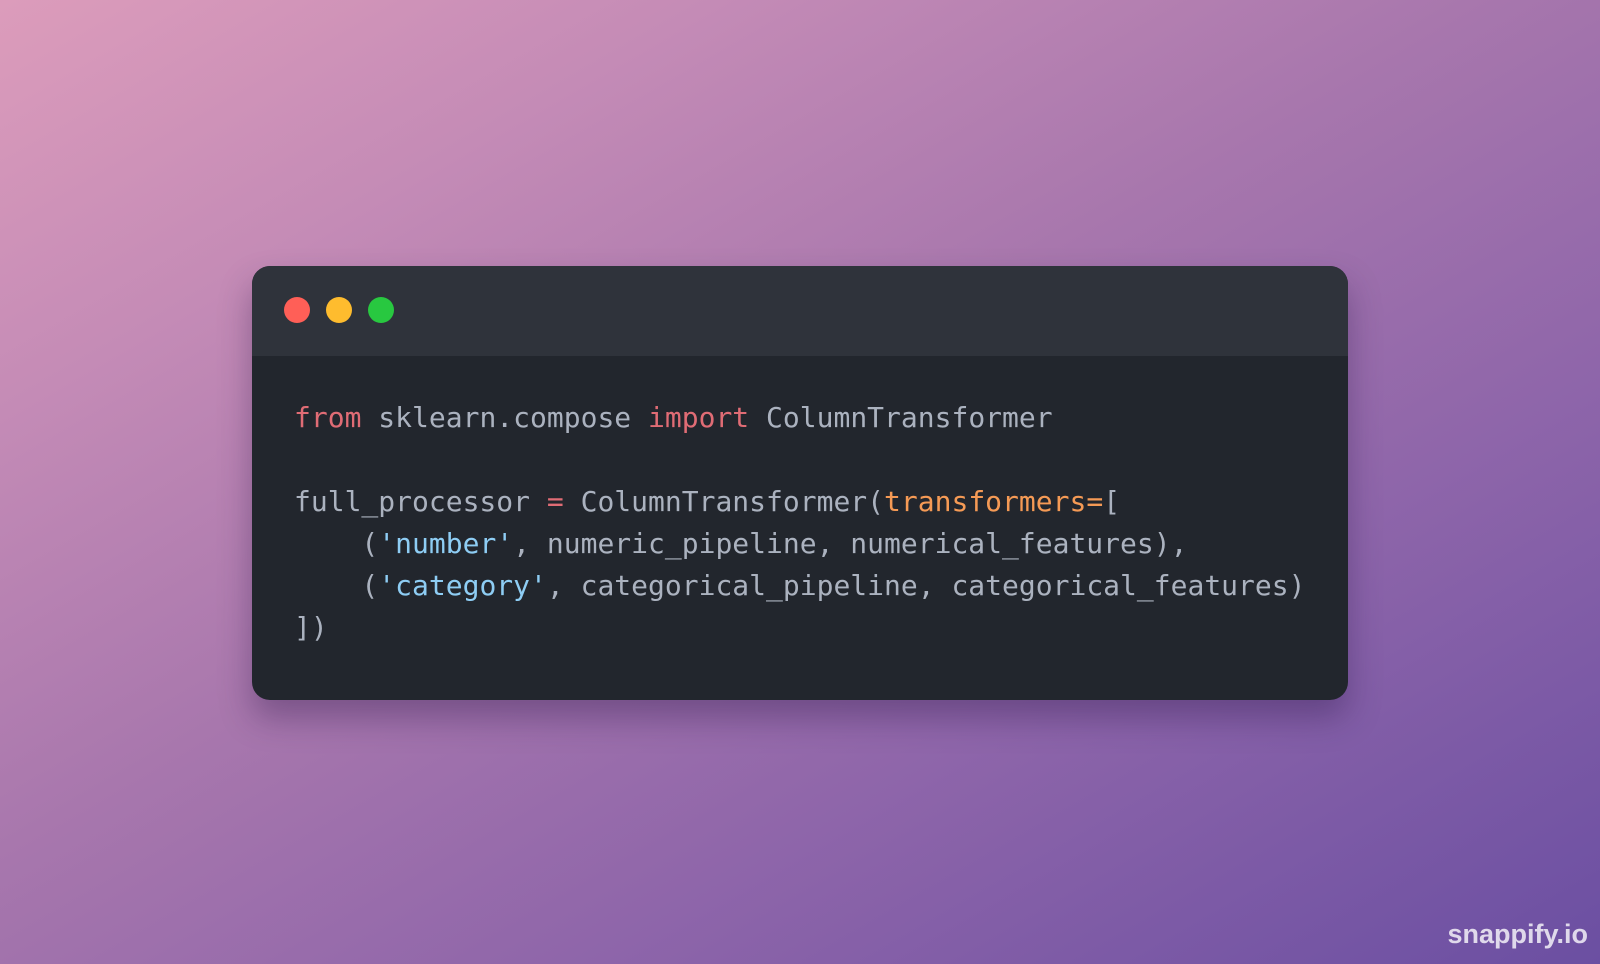 Image resolution: width=1600 pixels, height=964 pixels. I want to click on code-token-plain: [, so click(1112, 501).